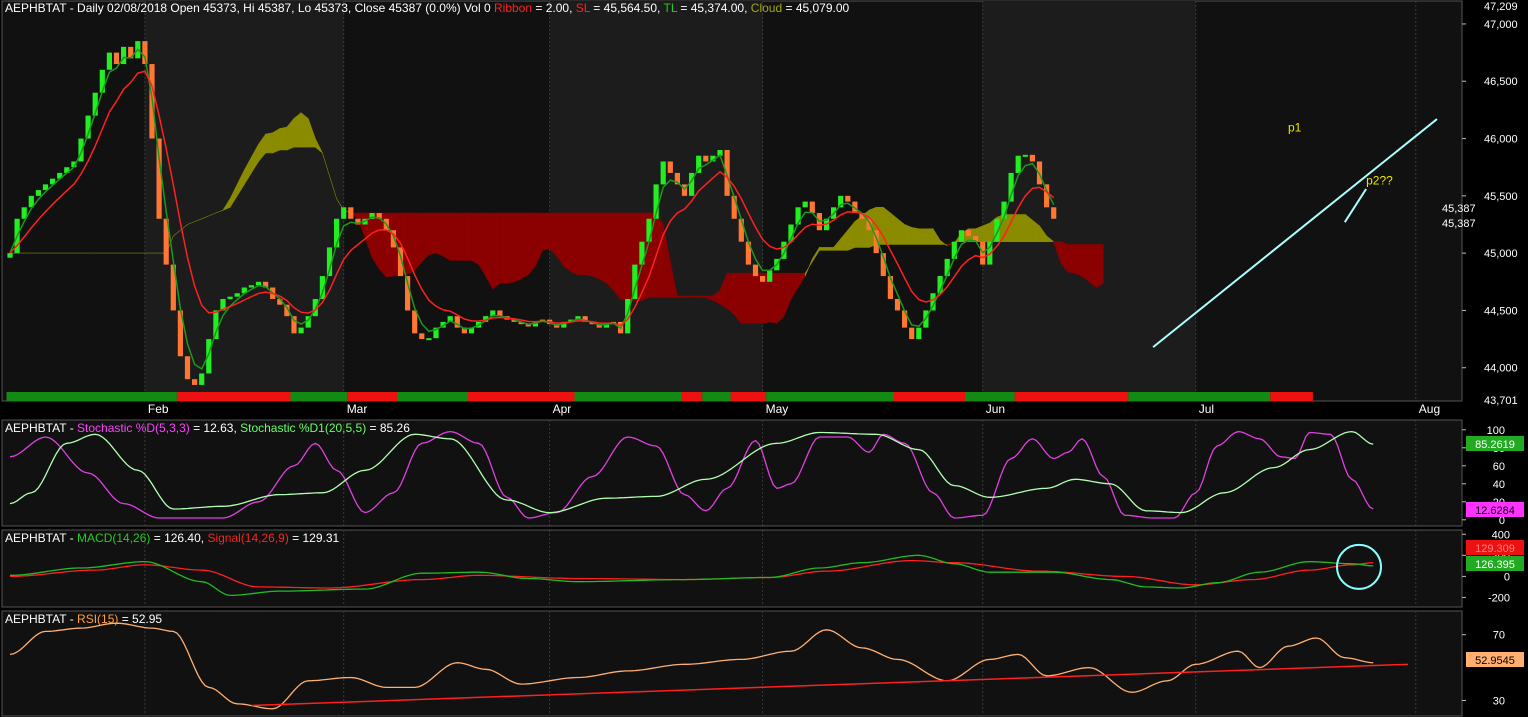 The height and width of the screenshot is (717, 1528). Describe the element at coordinates (244, 201) in the screenshot. I see `month-band` at that location.